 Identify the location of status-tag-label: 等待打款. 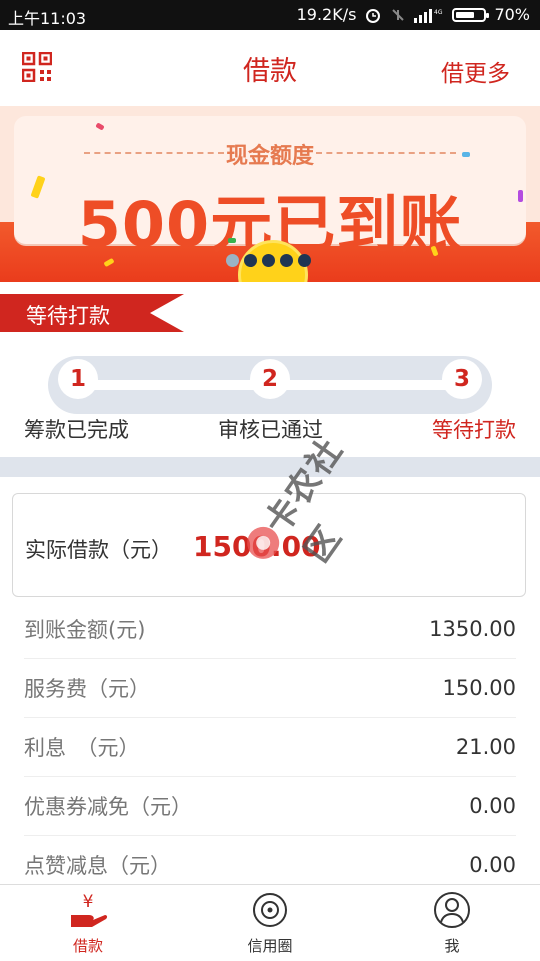
(68, 316).